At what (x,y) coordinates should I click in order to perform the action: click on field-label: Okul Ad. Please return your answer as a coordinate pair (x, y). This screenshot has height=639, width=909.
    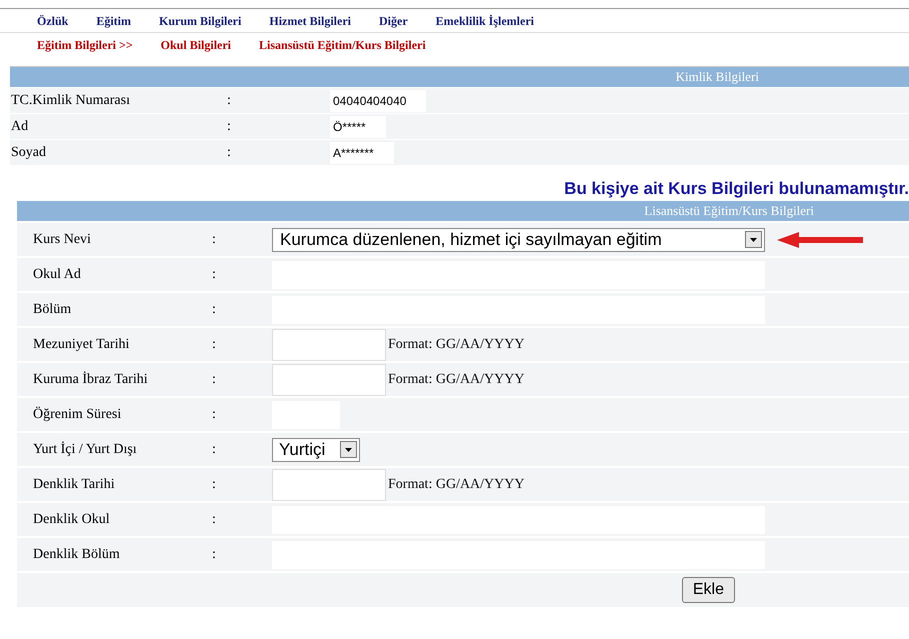
    Looking at the image, I should click on (57, 275).